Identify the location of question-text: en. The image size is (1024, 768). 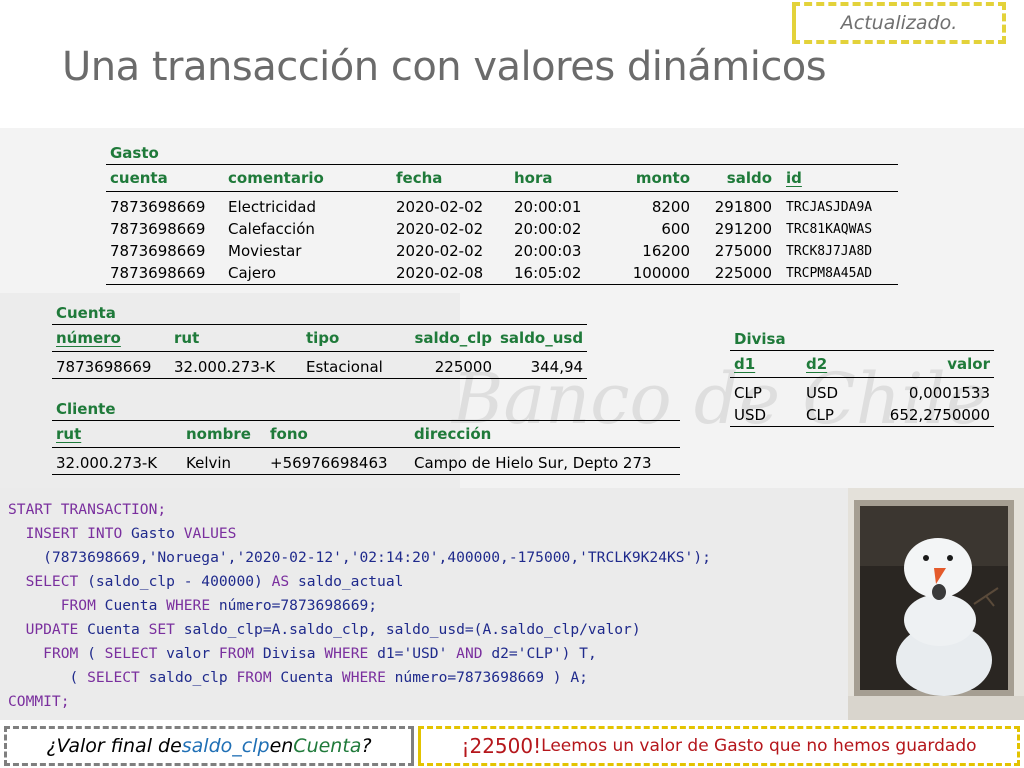
(281, 746).